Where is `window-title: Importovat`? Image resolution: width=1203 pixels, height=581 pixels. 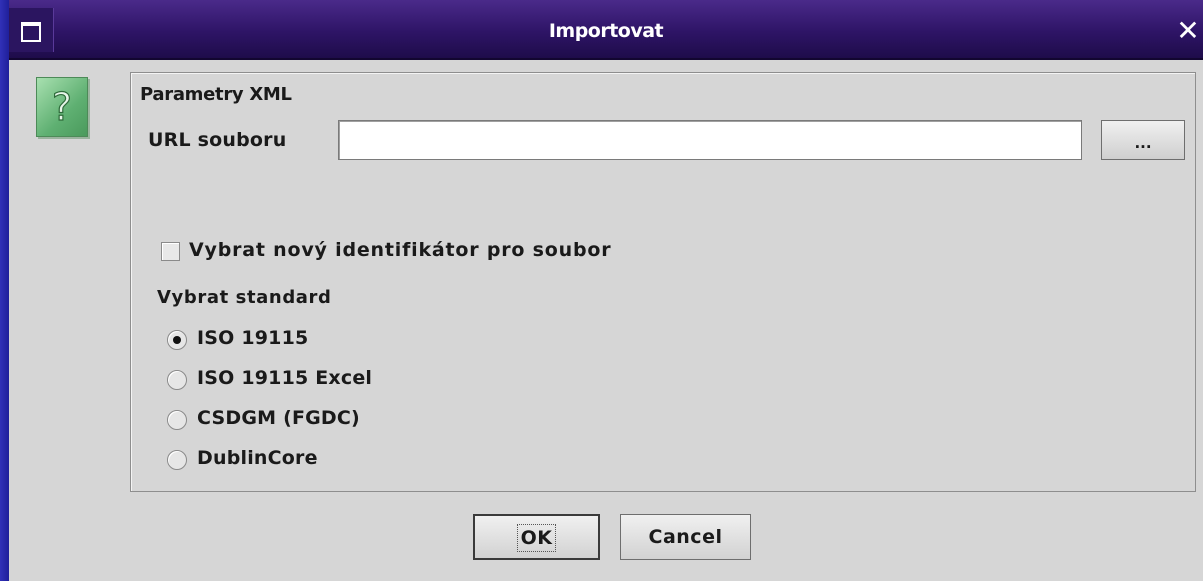
window-title: Importovat is located at coordinates (606, 31).